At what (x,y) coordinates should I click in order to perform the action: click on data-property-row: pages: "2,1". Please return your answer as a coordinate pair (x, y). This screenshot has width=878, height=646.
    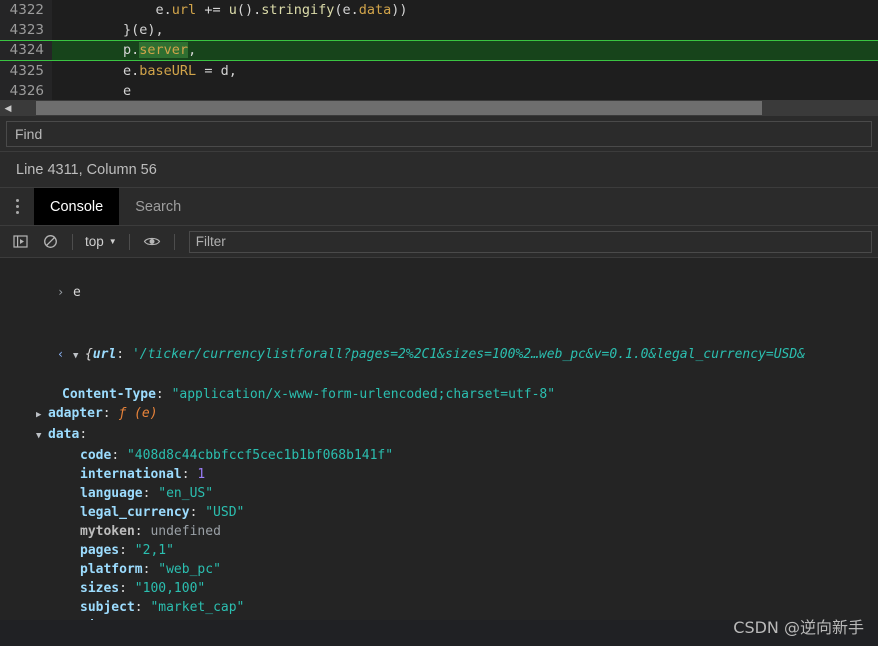
    Looking at the image, I should click on (439, 550).